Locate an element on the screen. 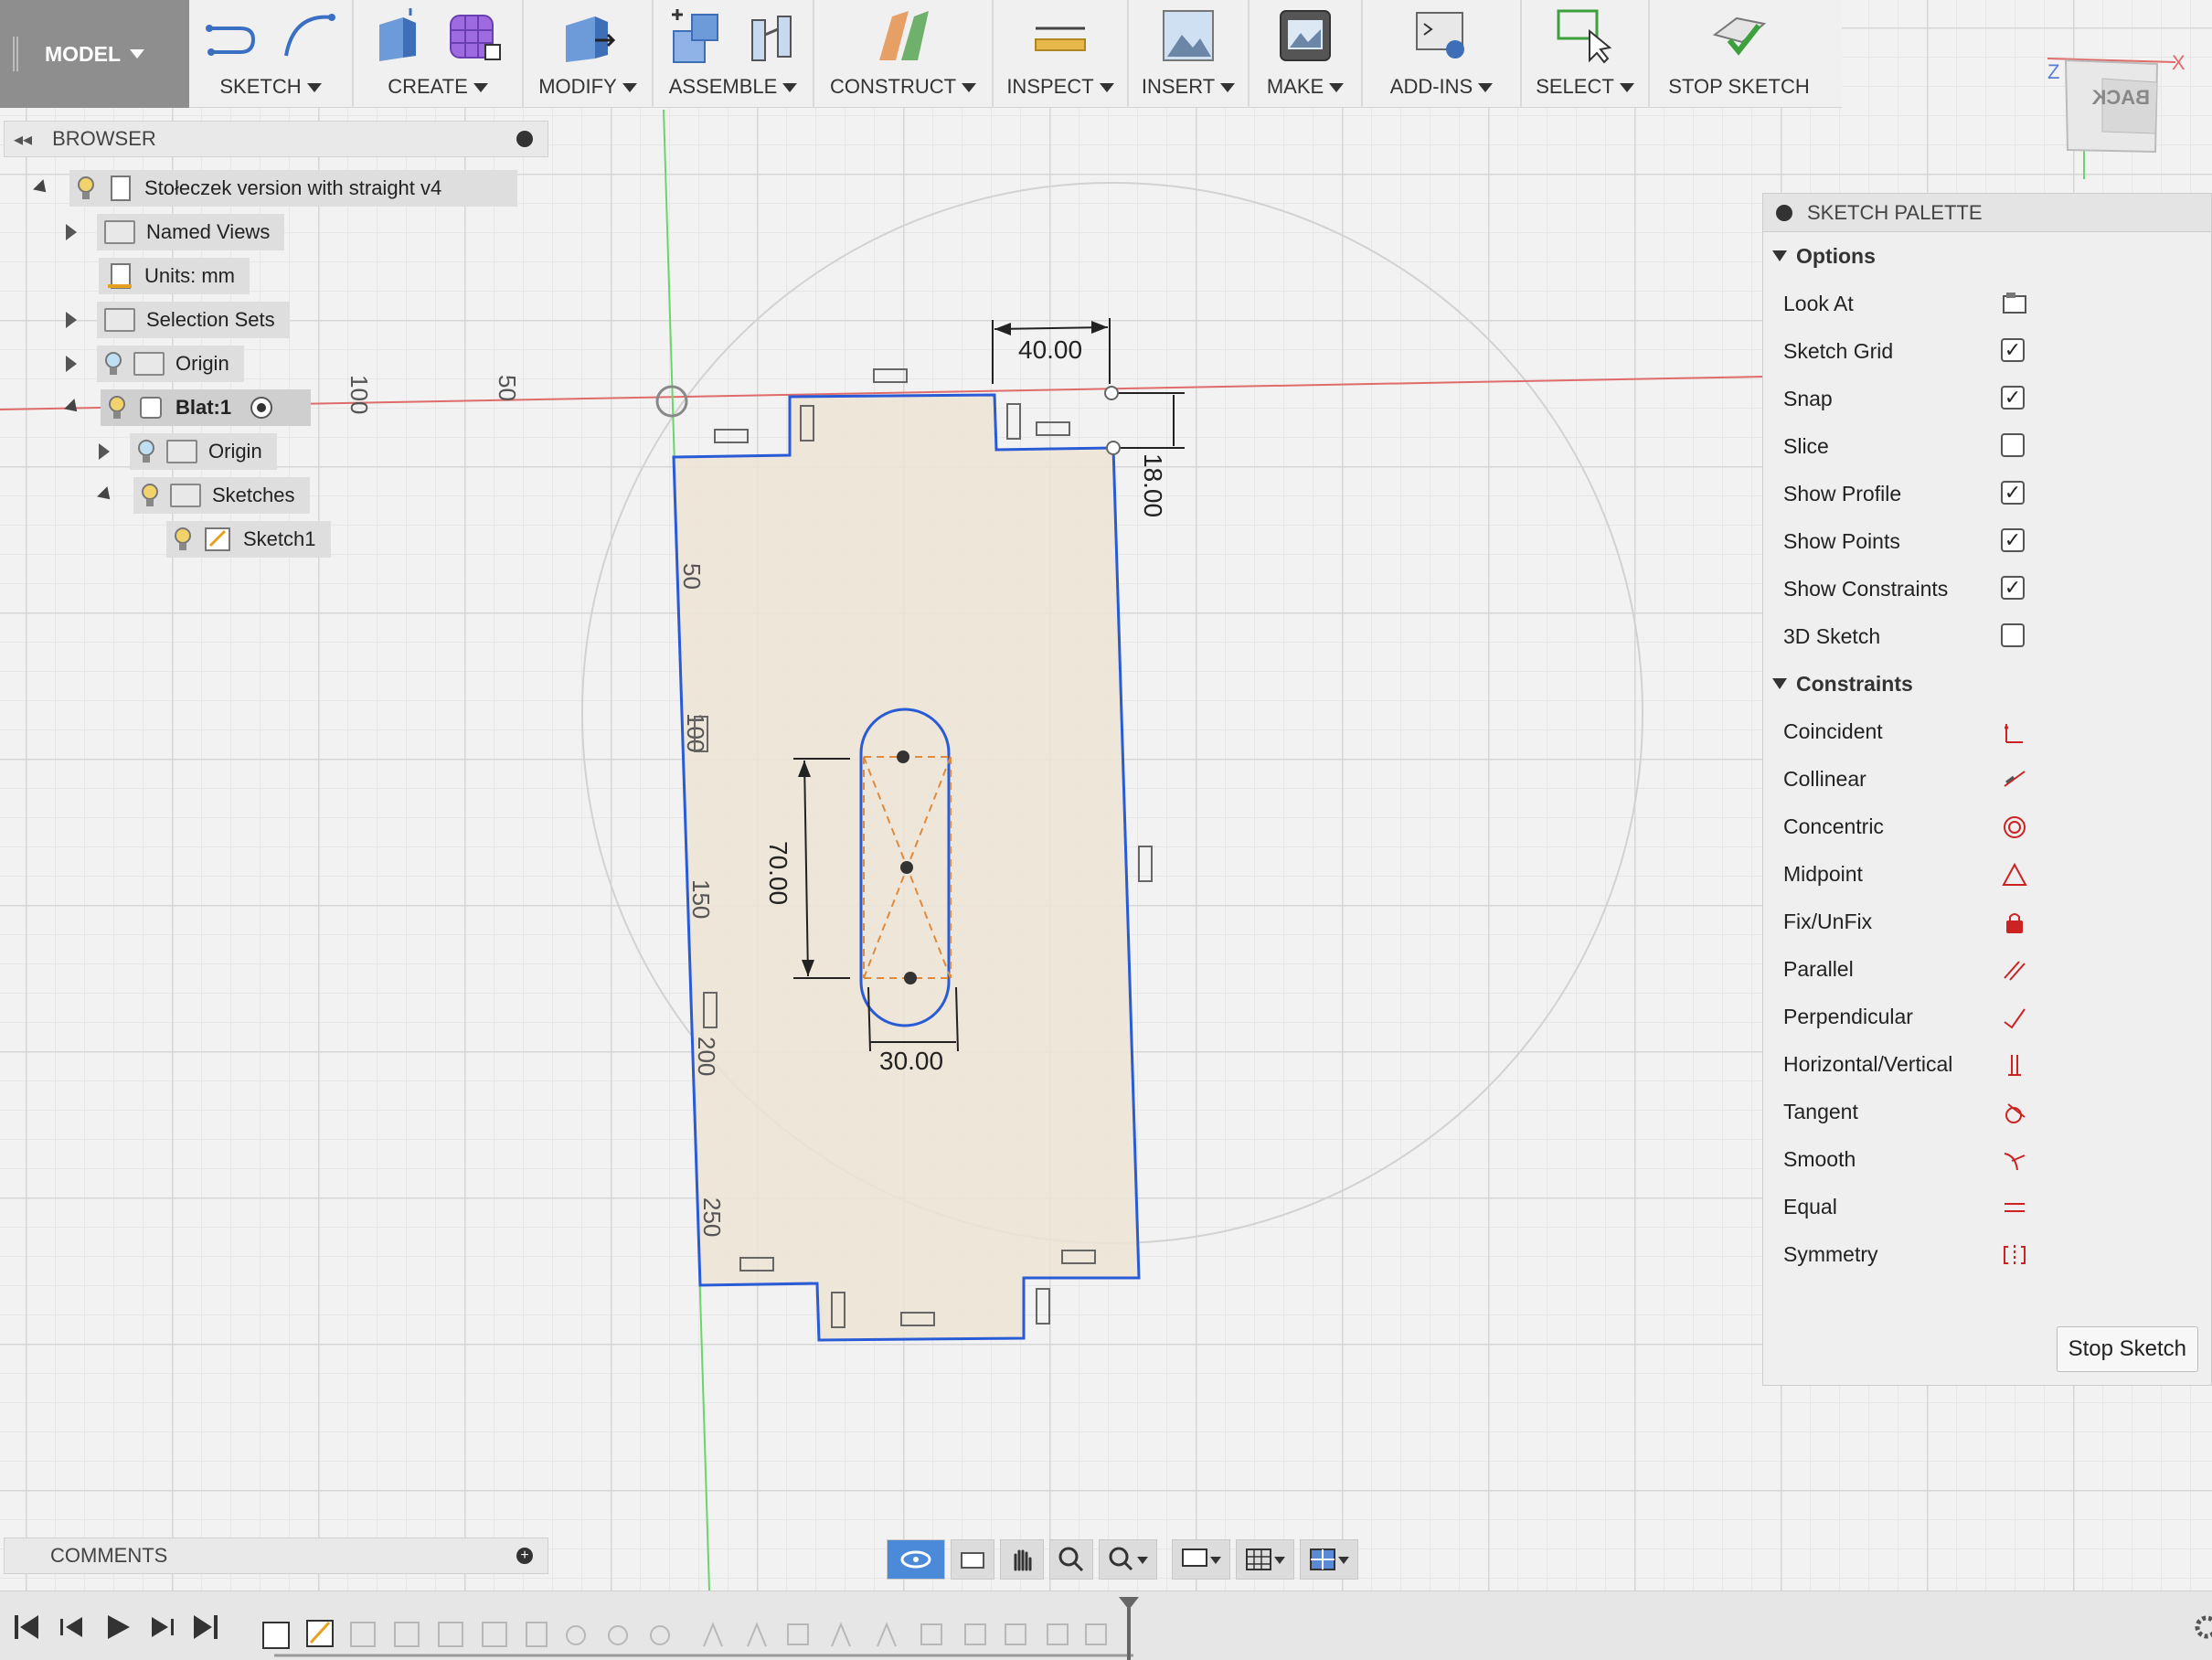 The width and height of the screenshot is (2212, 1660). toolbar-group-insert: INSERT is located at coordinates (1189, 54).